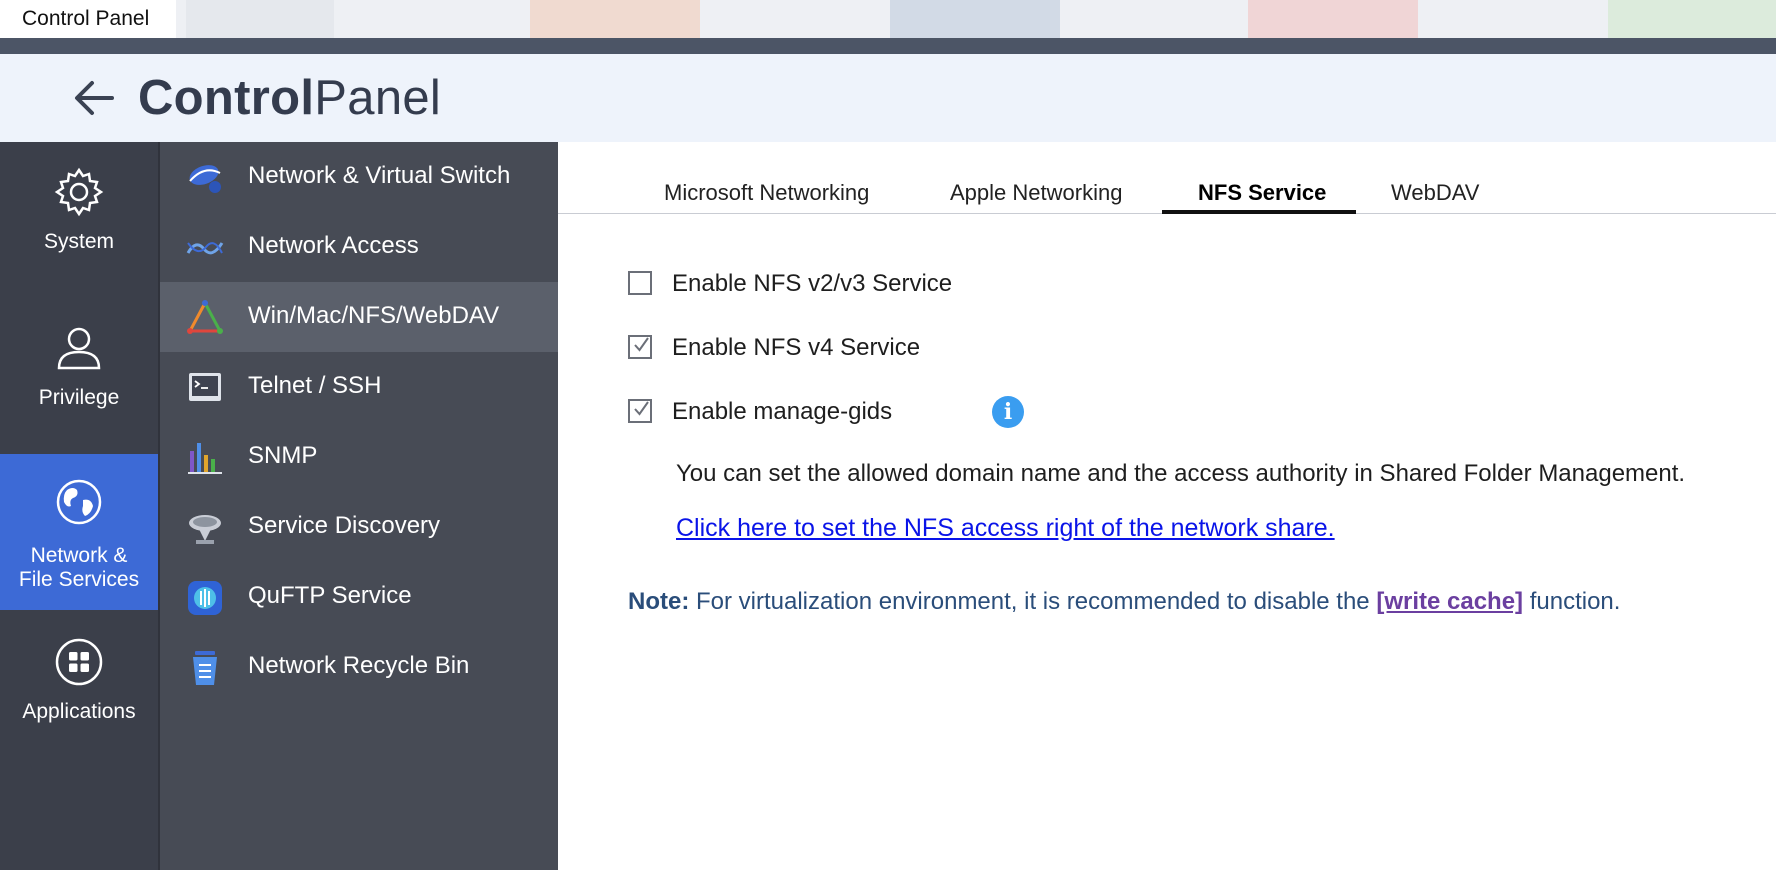 This screenshot has height=870, width=1776. I want to click on note-text-after: function., so click(1572, 601).